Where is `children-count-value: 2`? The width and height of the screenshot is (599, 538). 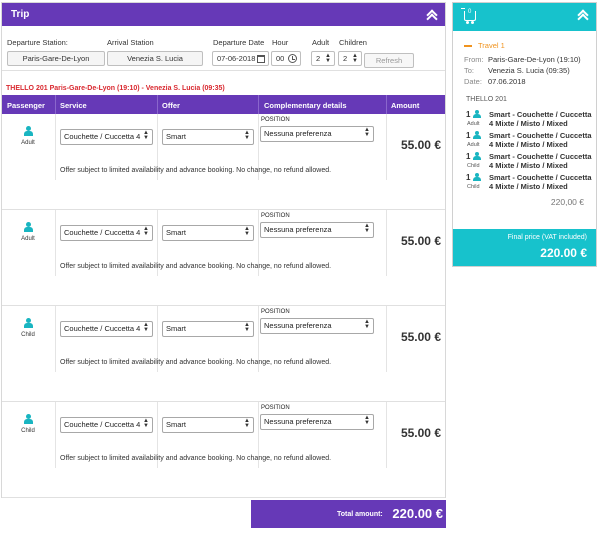 children-count-value: 2 is located at coordinates (345, 58).